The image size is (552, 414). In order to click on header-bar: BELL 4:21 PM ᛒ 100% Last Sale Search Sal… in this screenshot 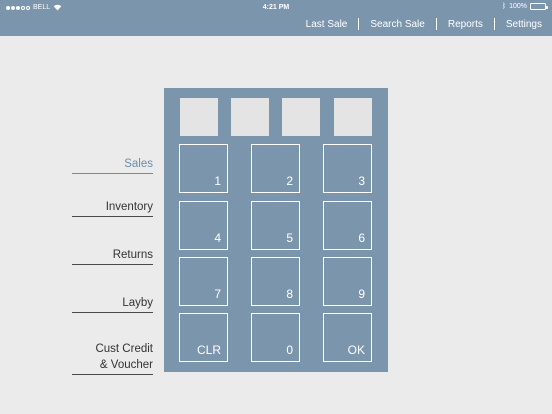, I will do `click(276, 18)`.